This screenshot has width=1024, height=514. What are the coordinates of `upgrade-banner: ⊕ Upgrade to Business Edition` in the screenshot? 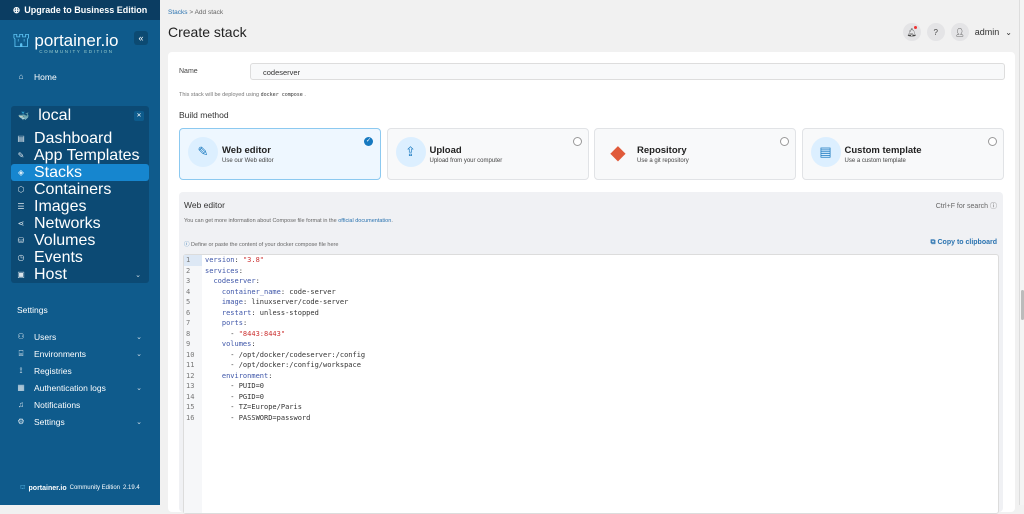 It's located at (80, 10).